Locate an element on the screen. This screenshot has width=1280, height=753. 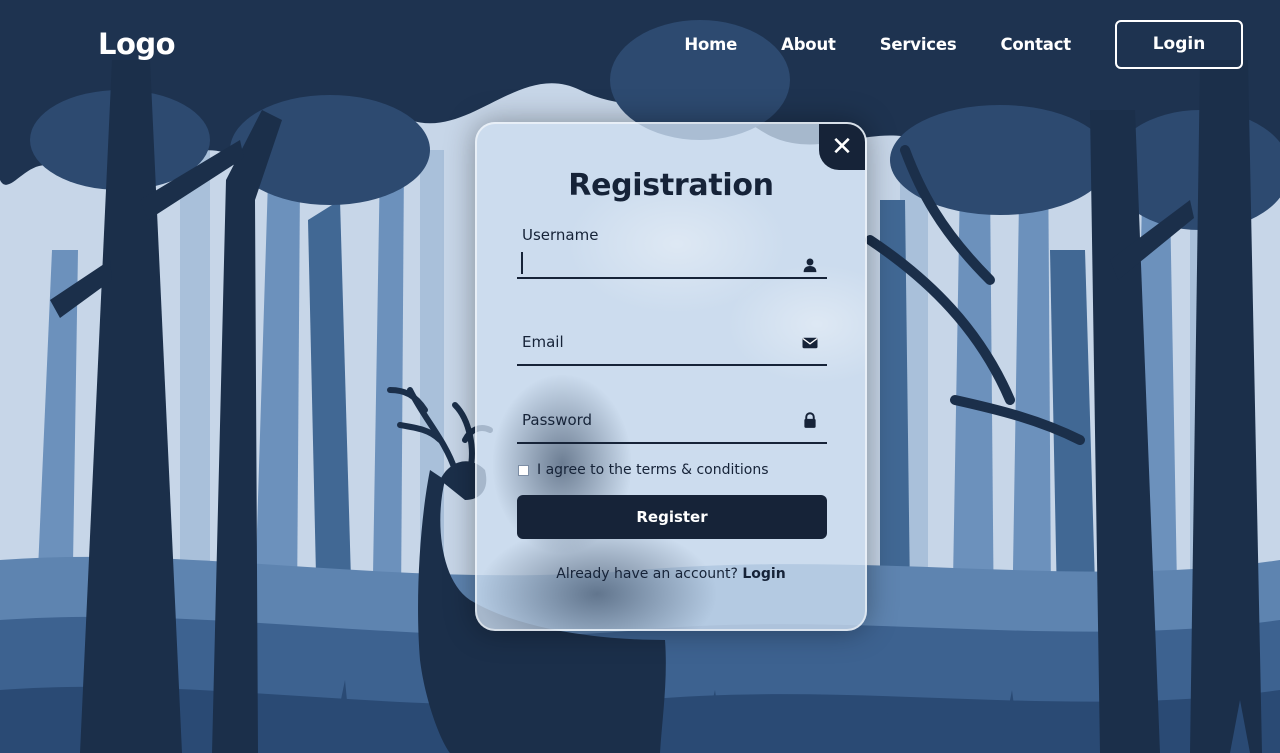
nav-services: Services is located at coordinates (918, 44).